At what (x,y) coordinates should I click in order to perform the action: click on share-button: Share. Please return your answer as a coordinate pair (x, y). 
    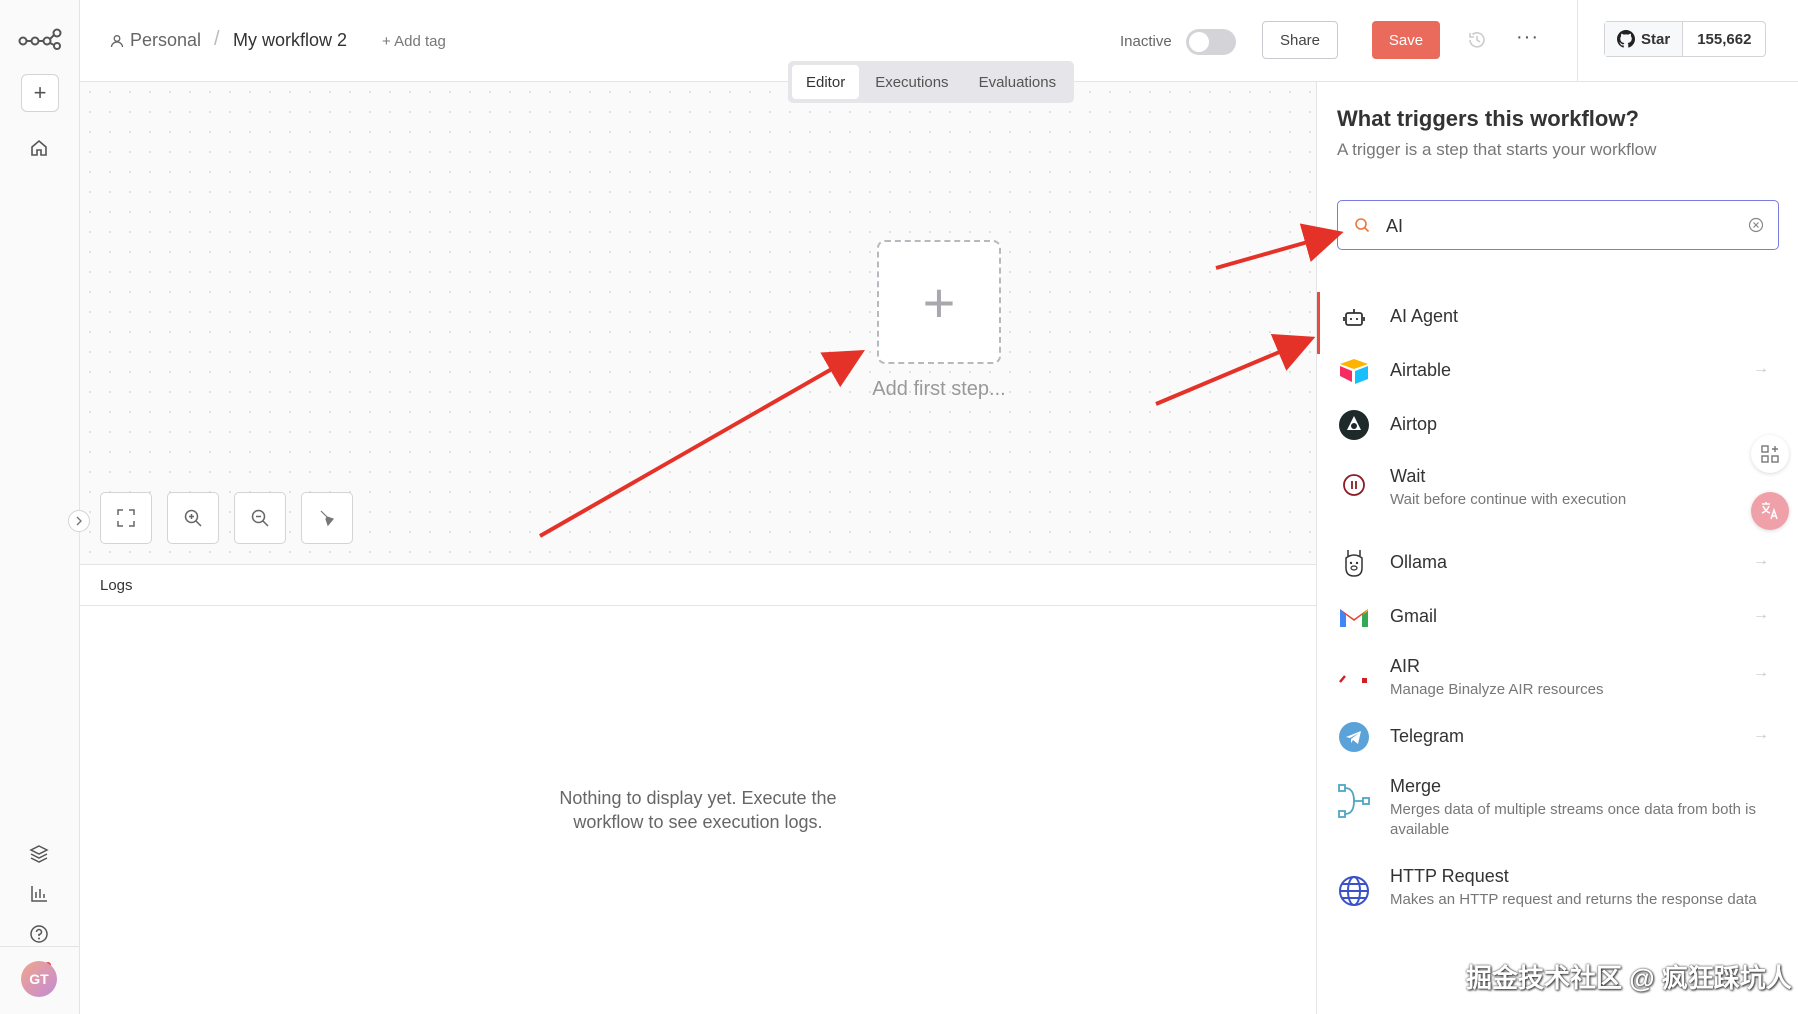
    Looking at the image, I should click on (1300, 40).